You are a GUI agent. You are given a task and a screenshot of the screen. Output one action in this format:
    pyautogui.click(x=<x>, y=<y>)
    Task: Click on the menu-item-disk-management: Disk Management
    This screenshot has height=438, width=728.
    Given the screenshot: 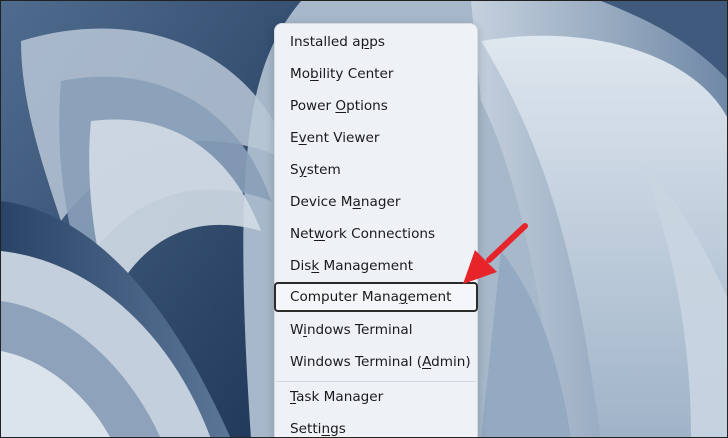 What is the action you would take?
    pyautogui.click(x=376, y=266)
    